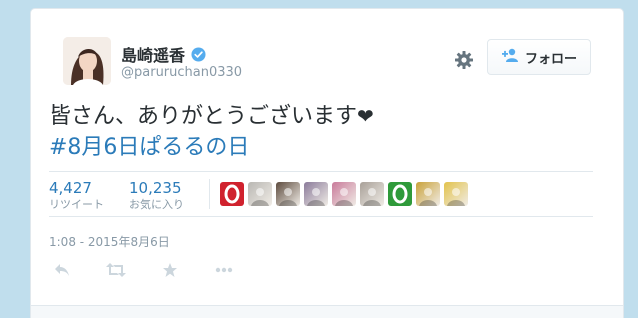  What do you see at coordinates (156, 204) in the screenshot?
I see `favorite-label: お気に入り` at bounding box center [156, 204].